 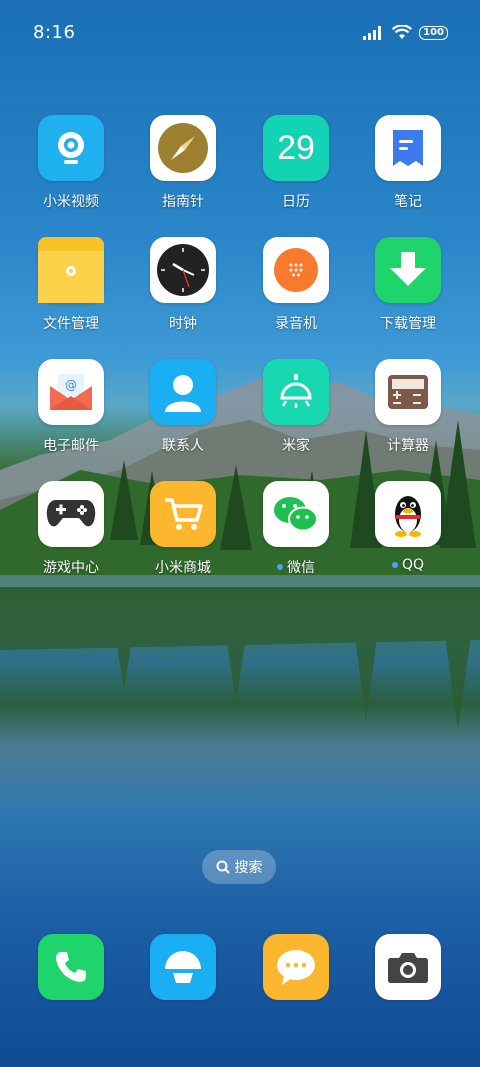 I want to click on dock-camera, so click(x=408, y=967).